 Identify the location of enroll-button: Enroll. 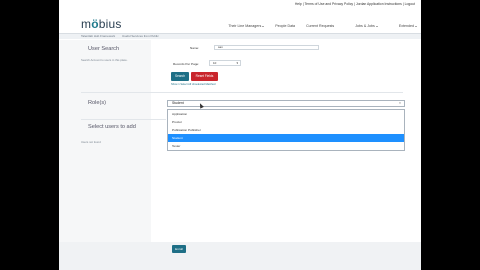
(179, 249).